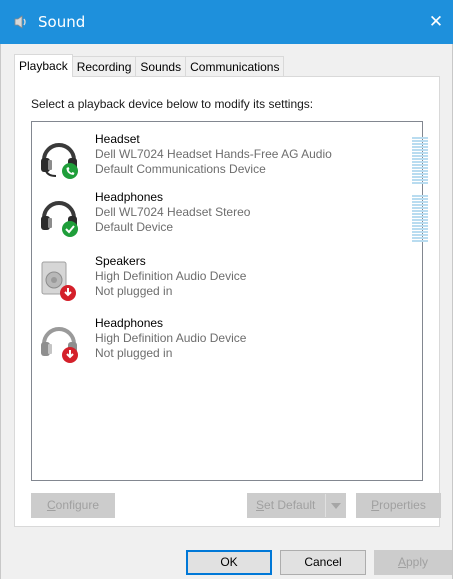 This screenshot has width=453, height=579. Describe the element at coordinates (20, 22) in the screenshot. I see `speaker-app-icon` at that location.